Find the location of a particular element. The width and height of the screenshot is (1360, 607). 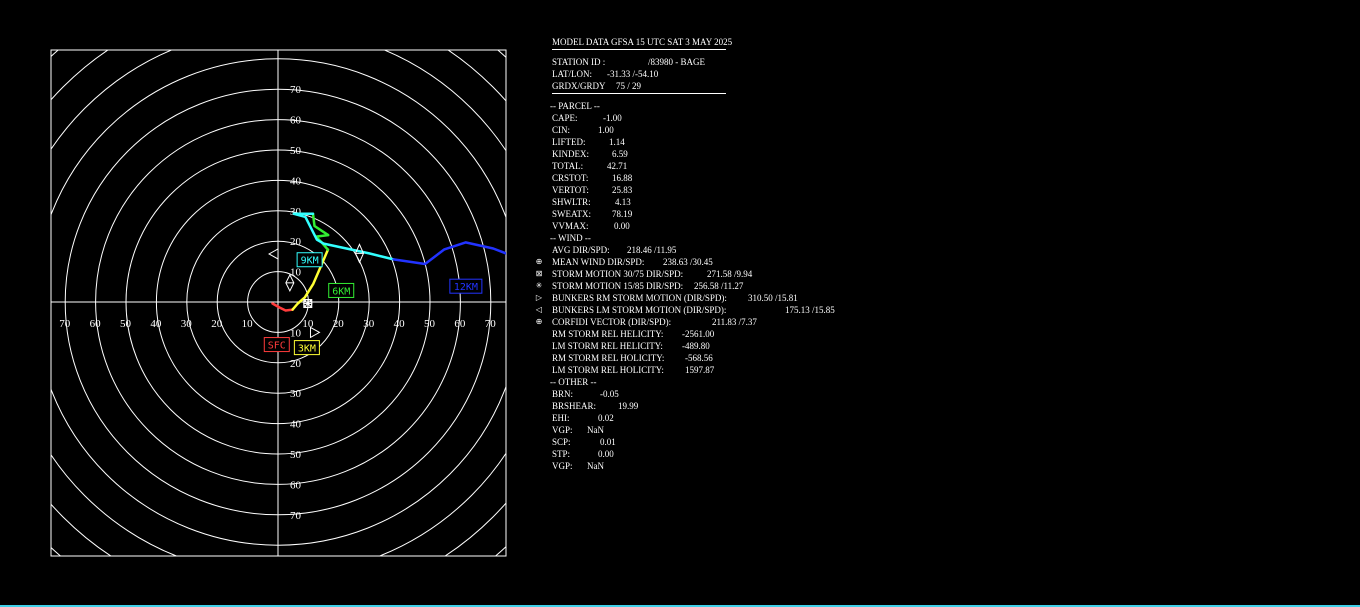

bunkers-lm-icon is located at coordinates (273, 254).